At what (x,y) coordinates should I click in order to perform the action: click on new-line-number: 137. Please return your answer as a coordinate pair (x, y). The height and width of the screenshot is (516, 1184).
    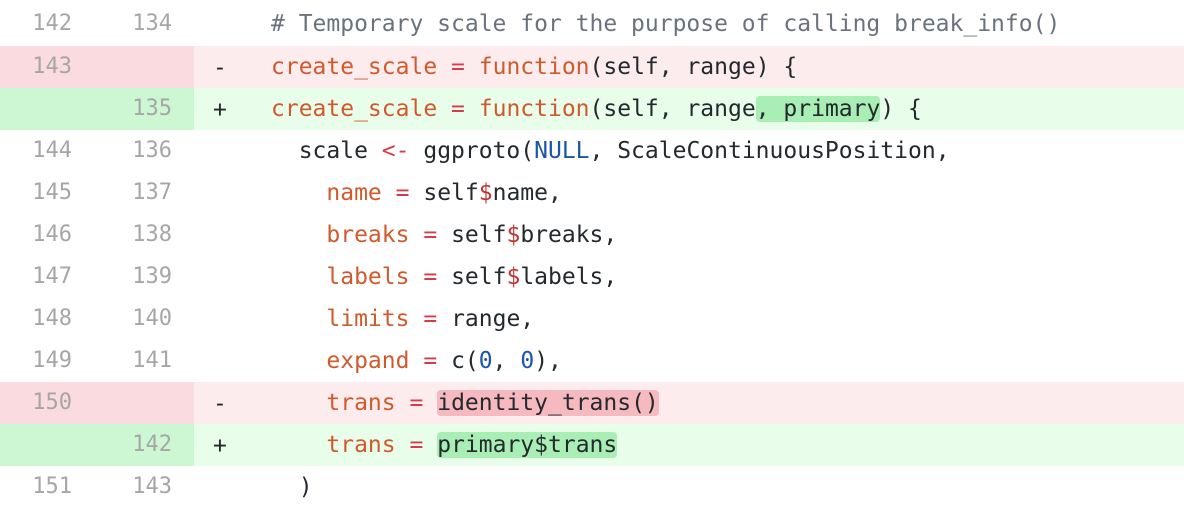
    Looking at the image, I should click on (144, 193).